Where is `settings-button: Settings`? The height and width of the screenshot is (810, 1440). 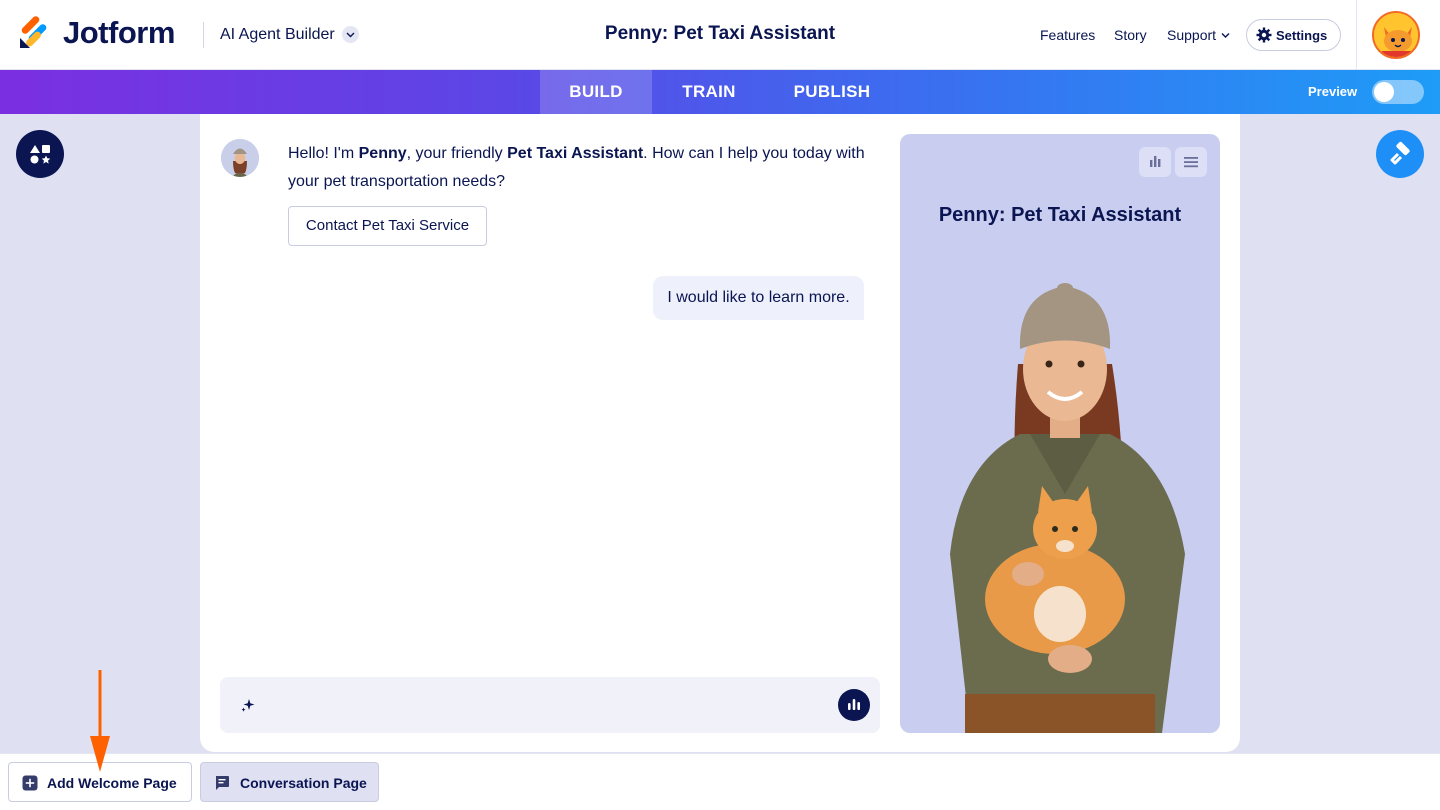
settings-button: Settings is located at coordinates (1293, 35).